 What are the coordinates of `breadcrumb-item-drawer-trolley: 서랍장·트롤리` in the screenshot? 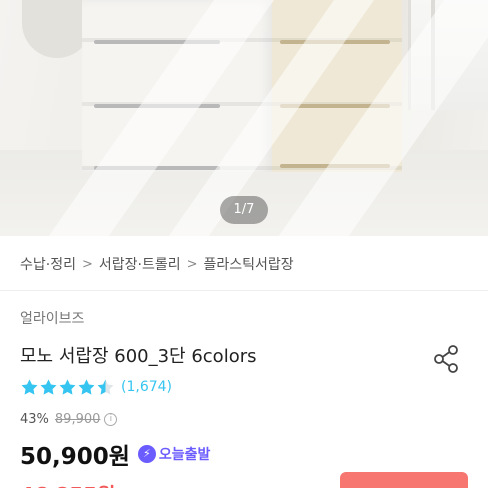 It's located at (140, 264).